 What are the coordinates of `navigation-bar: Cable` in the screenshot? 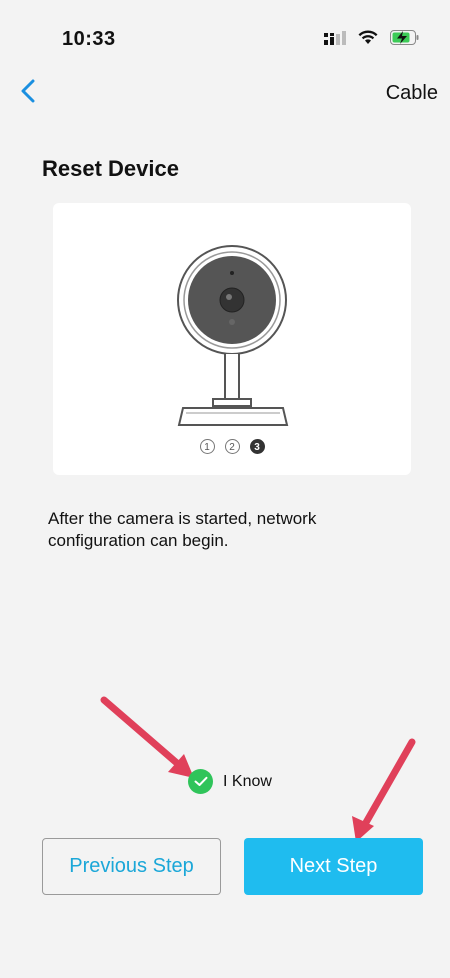 It's located at (225, 96).